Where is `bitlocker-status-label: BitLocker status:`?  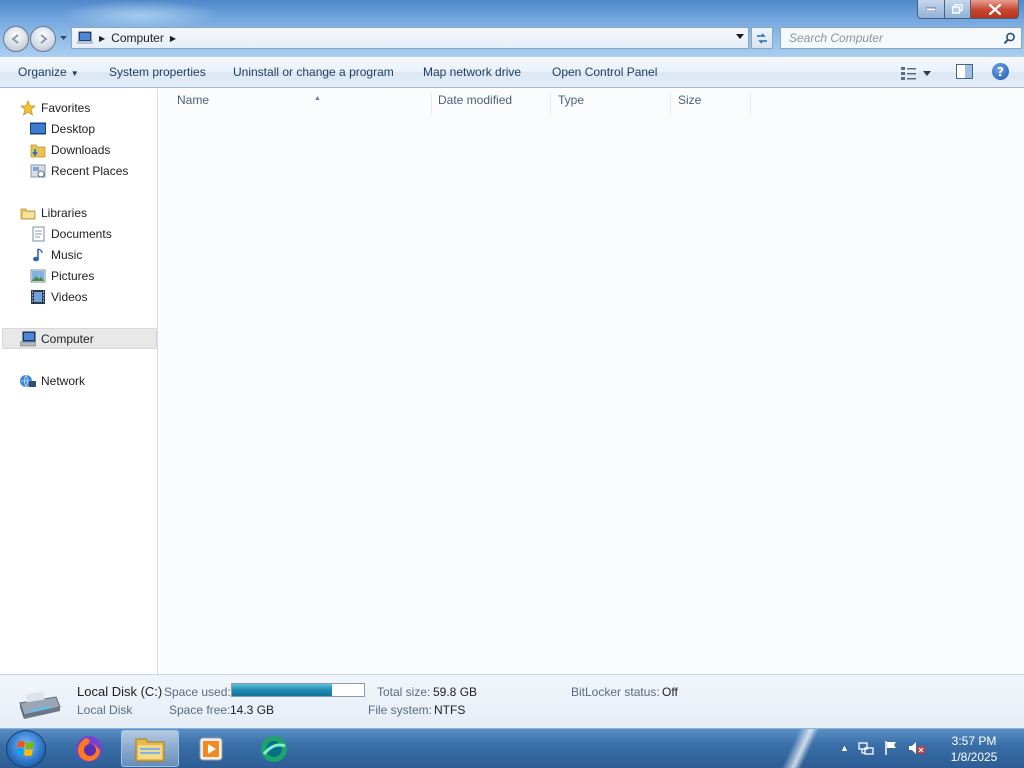 bitlocker-status-label: BitLocker status: is located at coordinates (615, 692).